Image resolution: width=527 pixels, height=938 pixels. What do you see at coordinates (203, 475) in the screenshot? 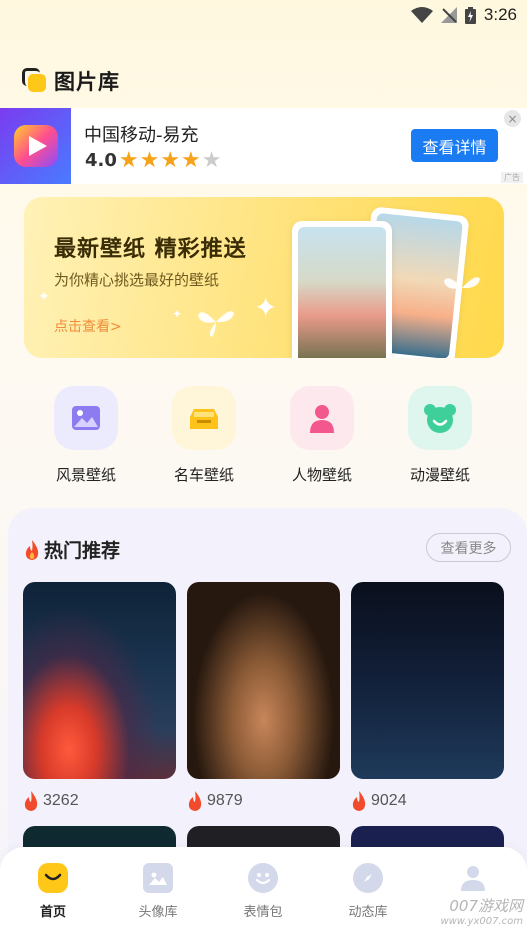
I see `category-label: 名车壁纸` at bounding box center [203, 475].